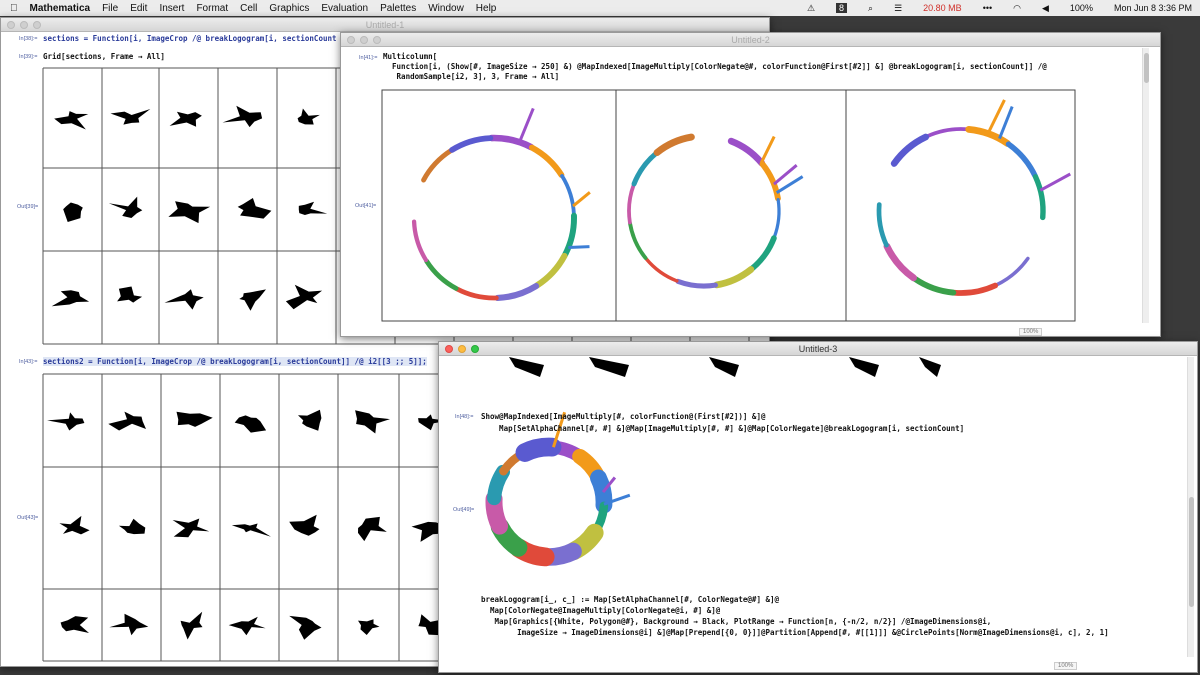 The image size is (1200, 675). I want to click on warning-icon: ⚠, so click(811, 8).